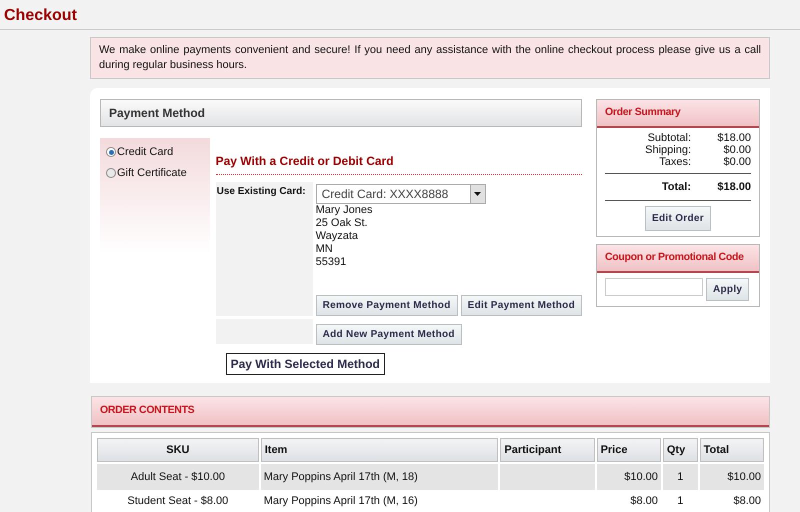 The image size is (800, 512). Describe the element at coordinates (379, 450) in the screenshot. I see `column-header: Item` at that location.